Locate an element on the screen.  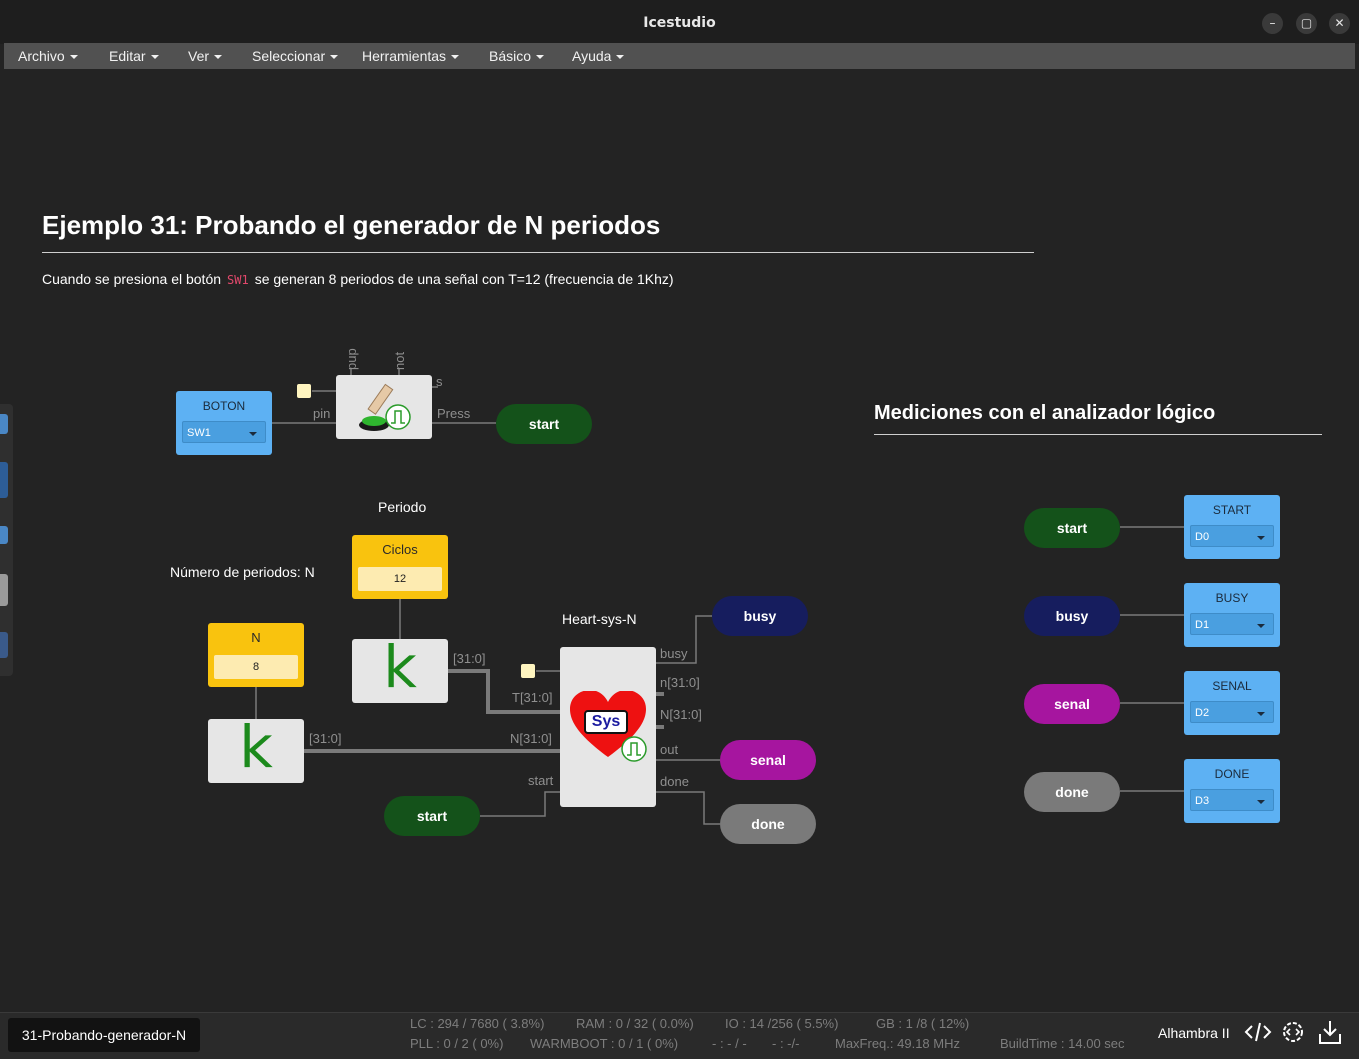
start-tag-input: start is located at coordinates (432, 816).